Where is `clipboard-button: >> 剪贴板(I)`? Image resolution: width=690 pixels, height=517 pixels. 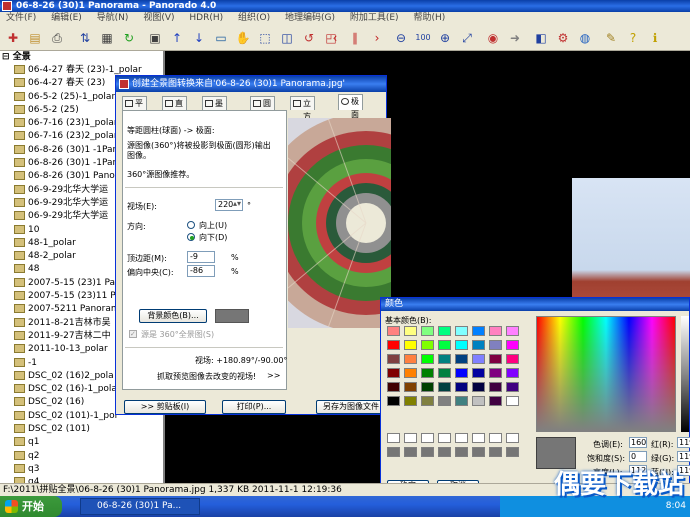
clipboard-button: >> 剪贴板(I) is located at coordinates (165, 407).